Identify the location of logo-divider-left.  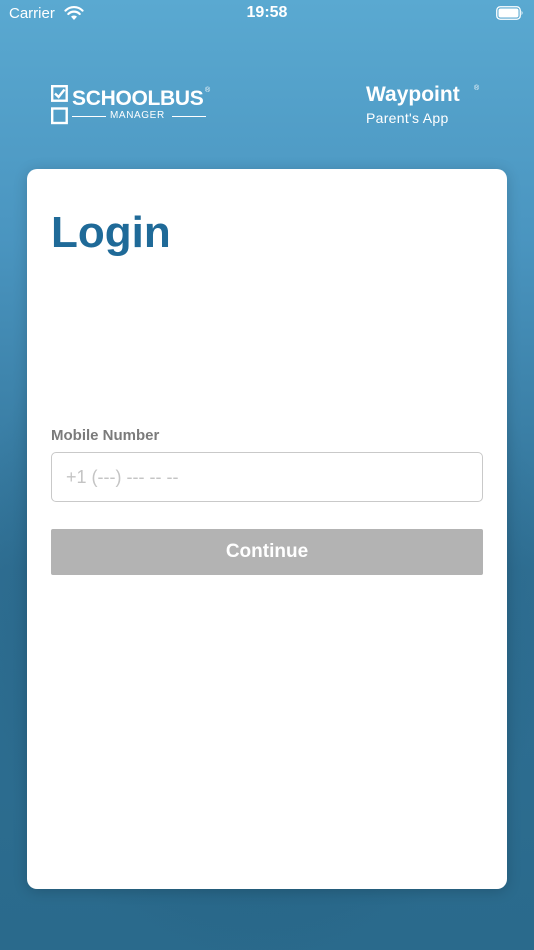
(89, 116).